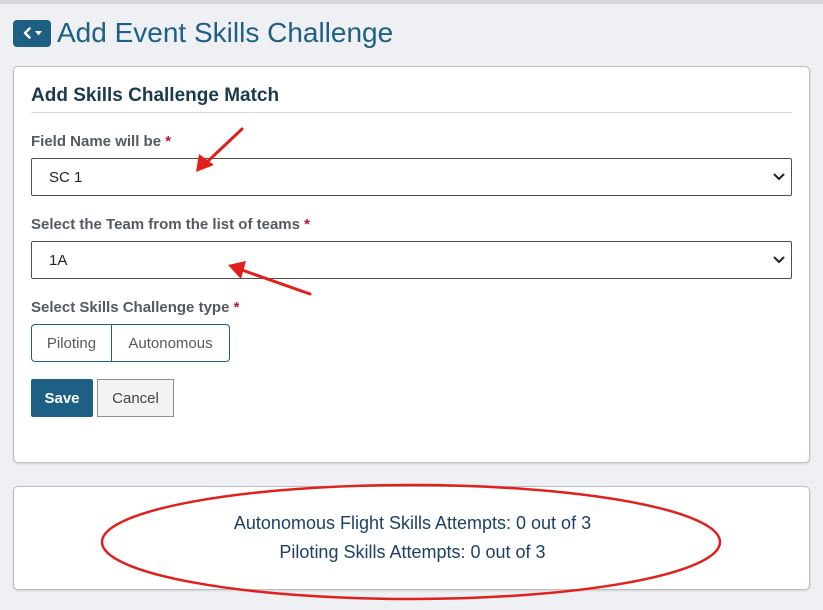 Image resolution: width=823 pixels, height=610 pixels. I want to click on caret-down-icon, so click(38, 32).